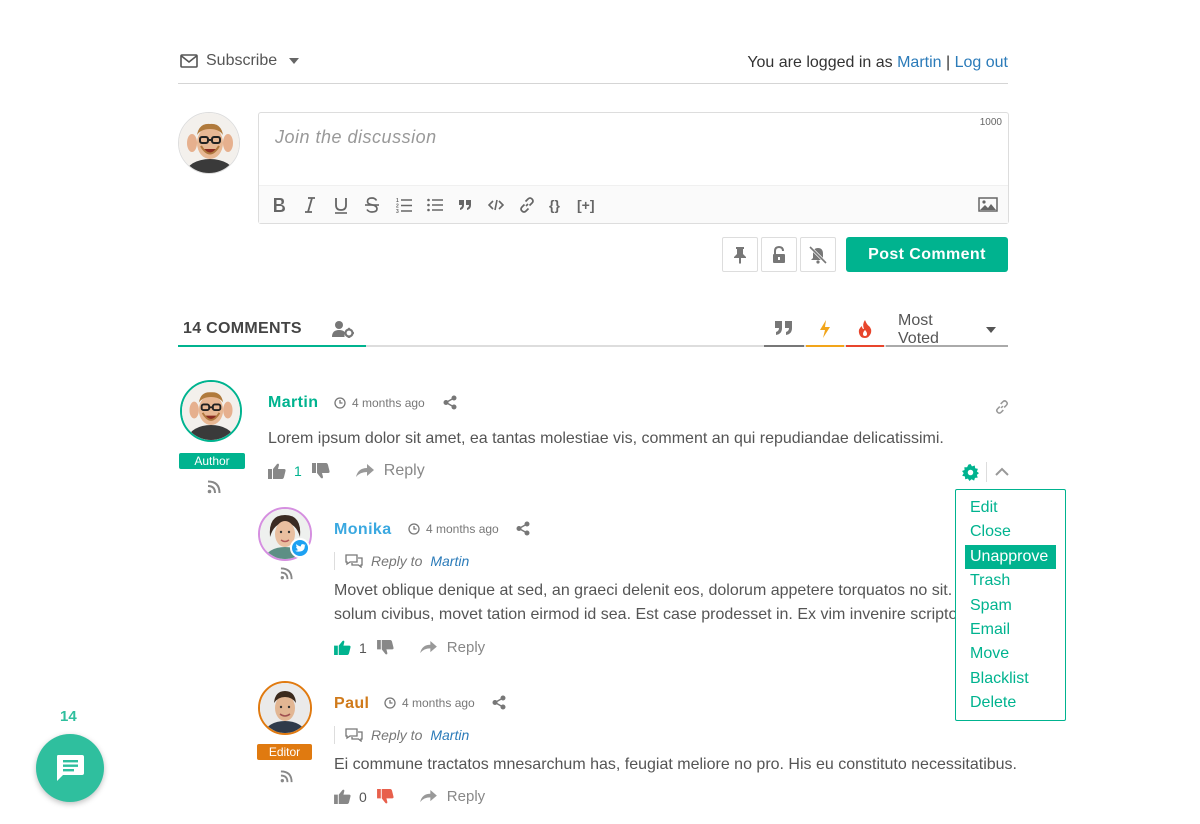 The width and height of the screenshot is (1200, 824). What do you see at coordinates (633, 204) in the screenshot?
I see `editor-toolbar: 123 {} [+]` at bounding box center [633, 204].